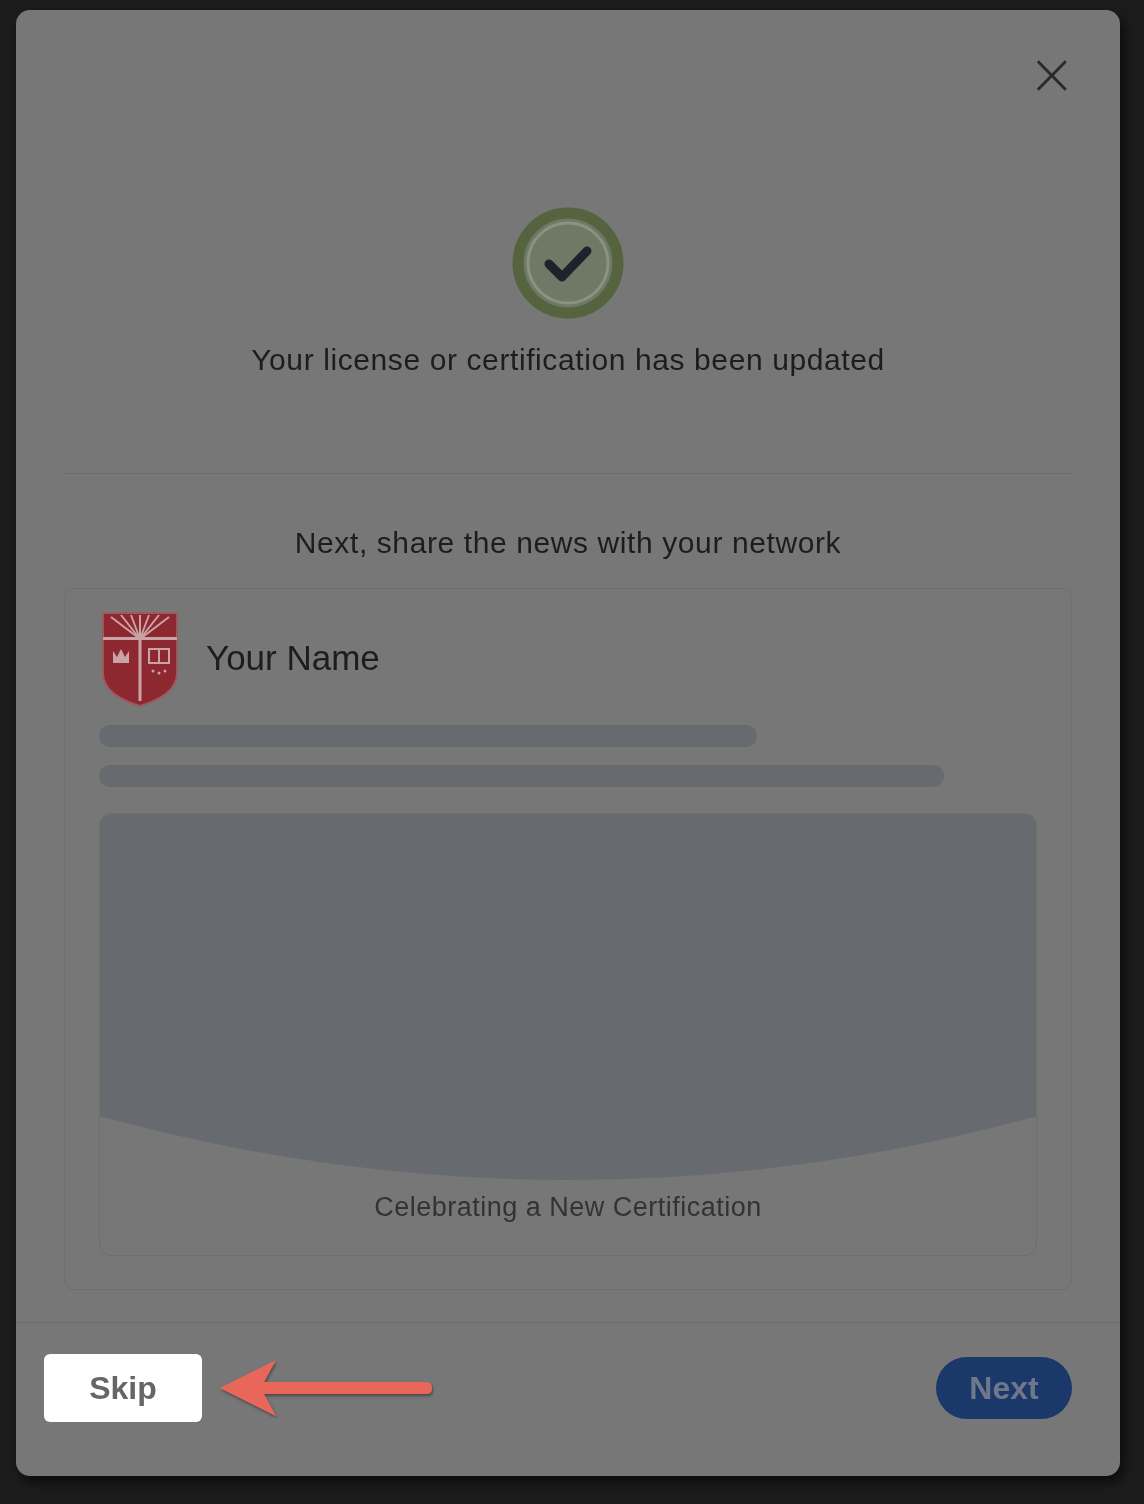 This screenshot has height=1504, width=1144. What do you see at coordinates (140, 659) in the screenshot?
I see `shield-logo-icon` at bounding box center [140, 659].